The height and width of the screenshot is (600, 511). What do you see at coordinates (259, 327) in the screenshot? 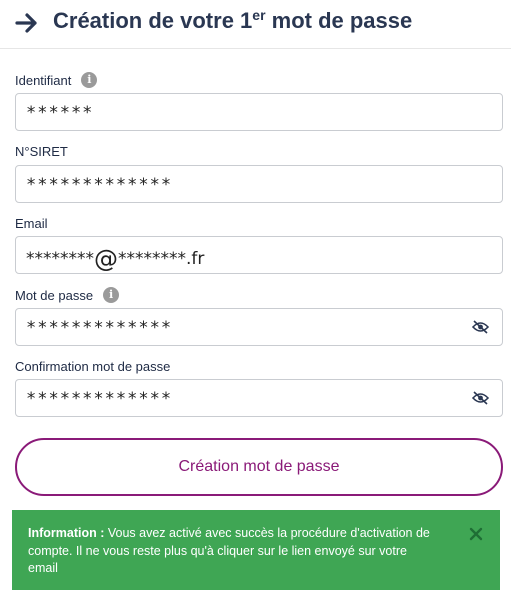
I see `password-field: *************` at bounding box center [259, 327].